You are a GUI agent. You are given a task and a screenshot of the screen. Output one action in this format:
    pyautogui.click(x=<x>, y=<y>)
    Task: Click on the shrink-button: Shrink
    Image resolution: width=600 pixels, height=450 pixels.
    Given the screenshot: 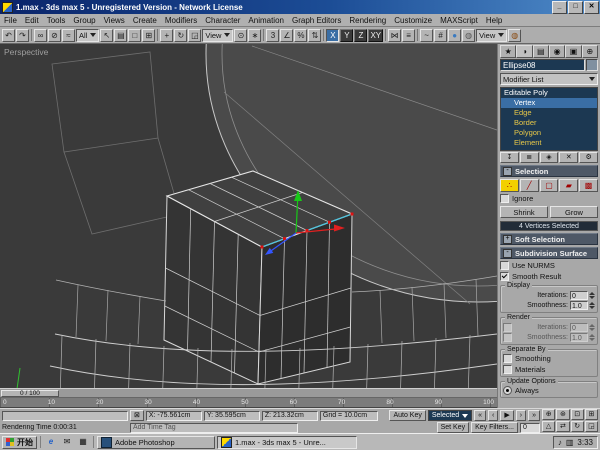 What is the action you would take?
    pyautogui.click(x=524, y=212)
    